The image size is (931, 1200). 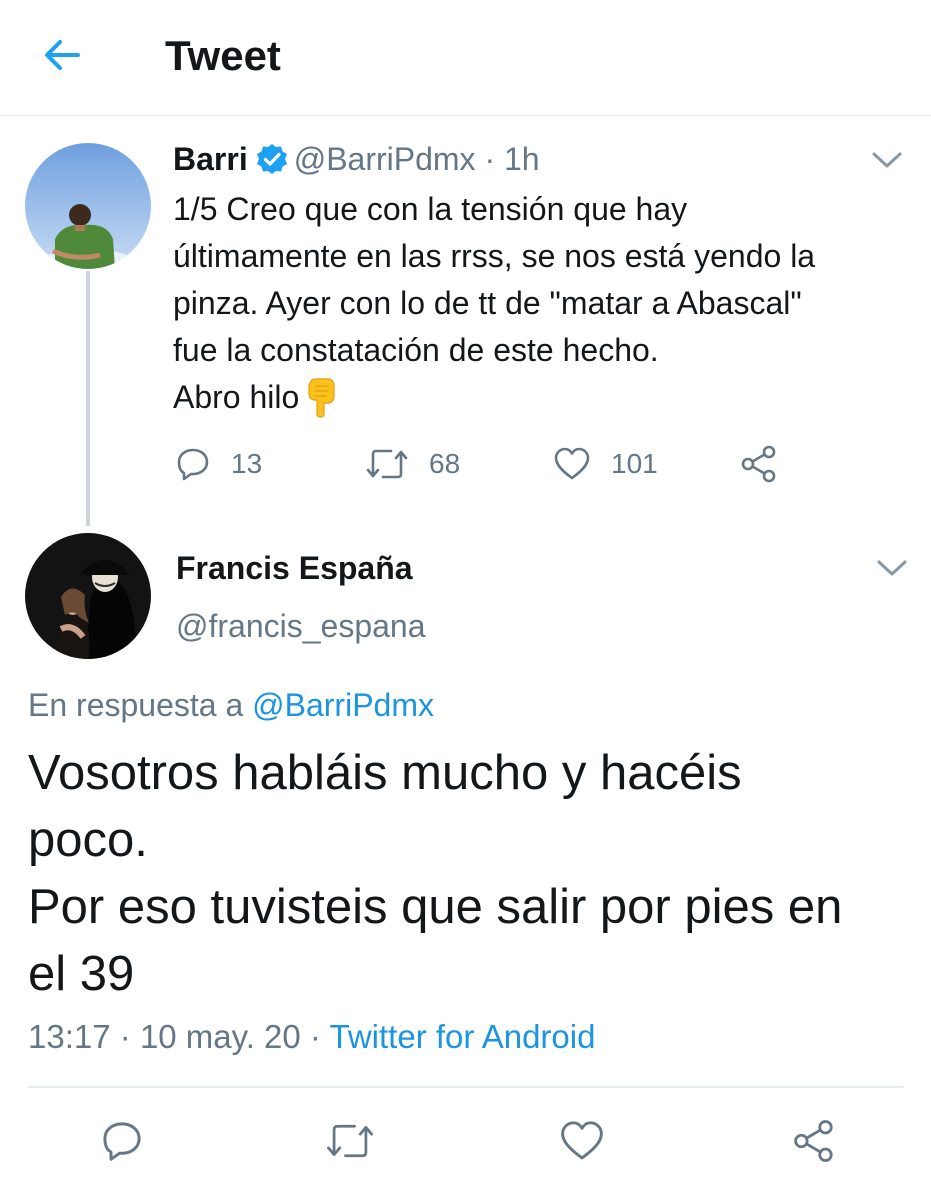 What do you see at coordinates (247, 463) in the screenshot?
I see `reply-count: 13` at bounding box center [247, 463].